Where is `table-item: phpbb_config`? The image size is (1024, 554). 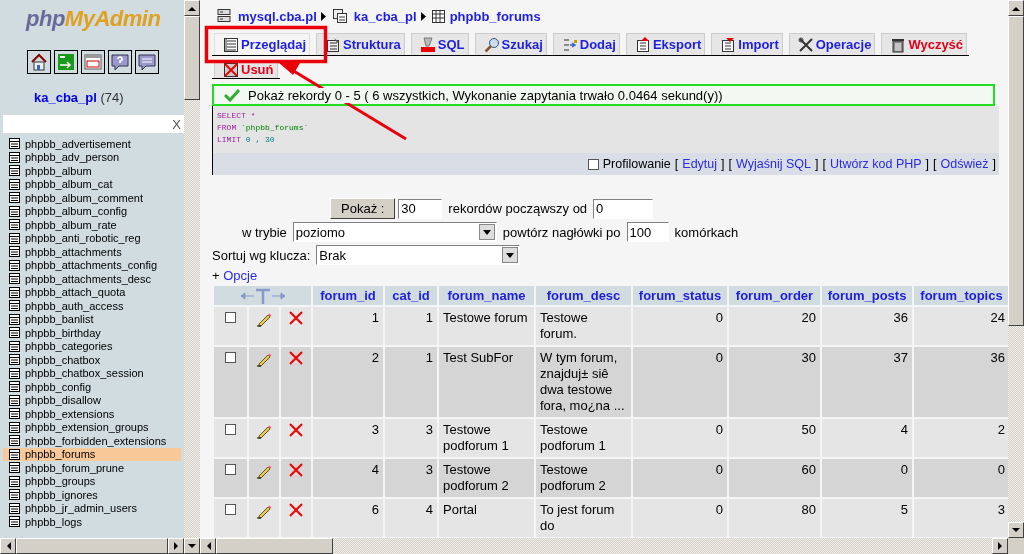 table-item: phpbb_config is located at coordinates (92, 387).